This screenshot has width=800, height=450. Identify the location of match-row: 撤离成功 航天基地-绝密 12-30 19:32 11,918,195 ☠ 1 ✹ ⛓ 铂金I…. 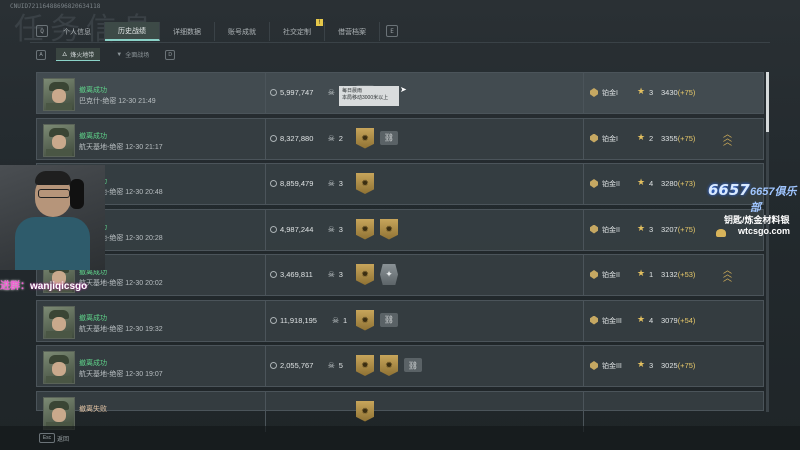
(400, 320).